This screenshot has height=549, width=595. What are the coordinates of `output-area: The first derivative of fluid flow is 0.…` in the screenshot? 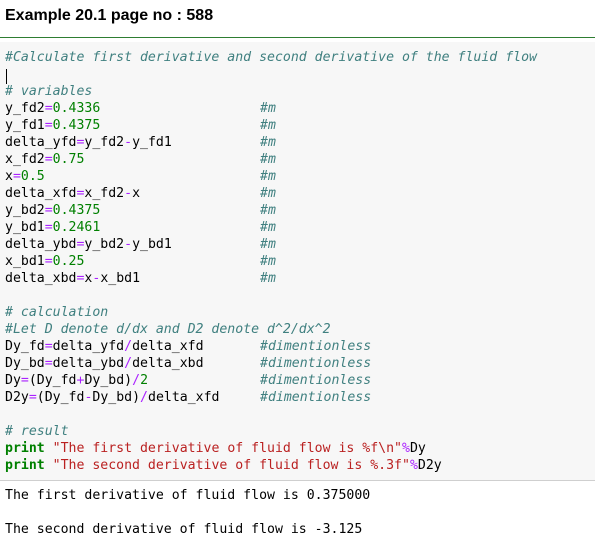 It's located at (297, 514).